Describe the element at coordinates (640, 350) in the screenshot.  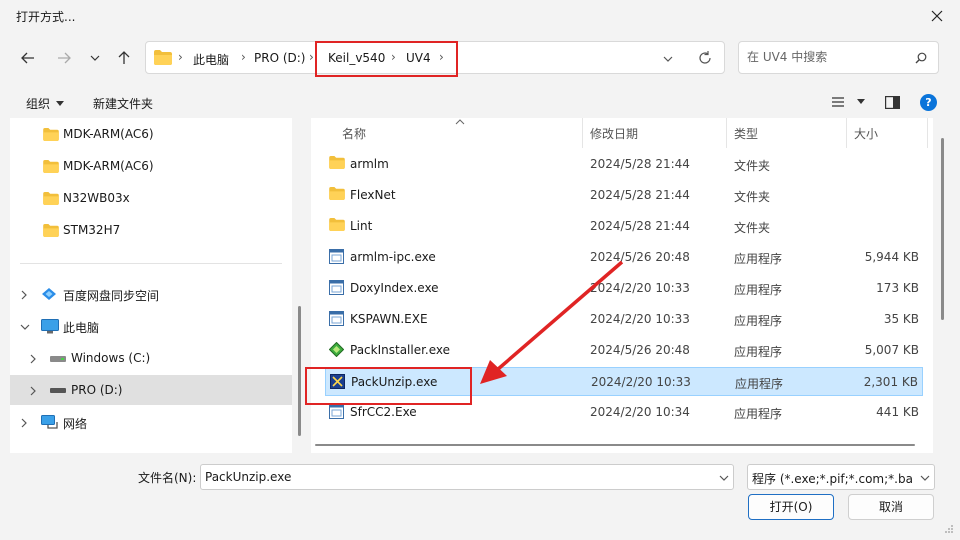
I see `file-modified: 2024/5/26 20:48` at that location.